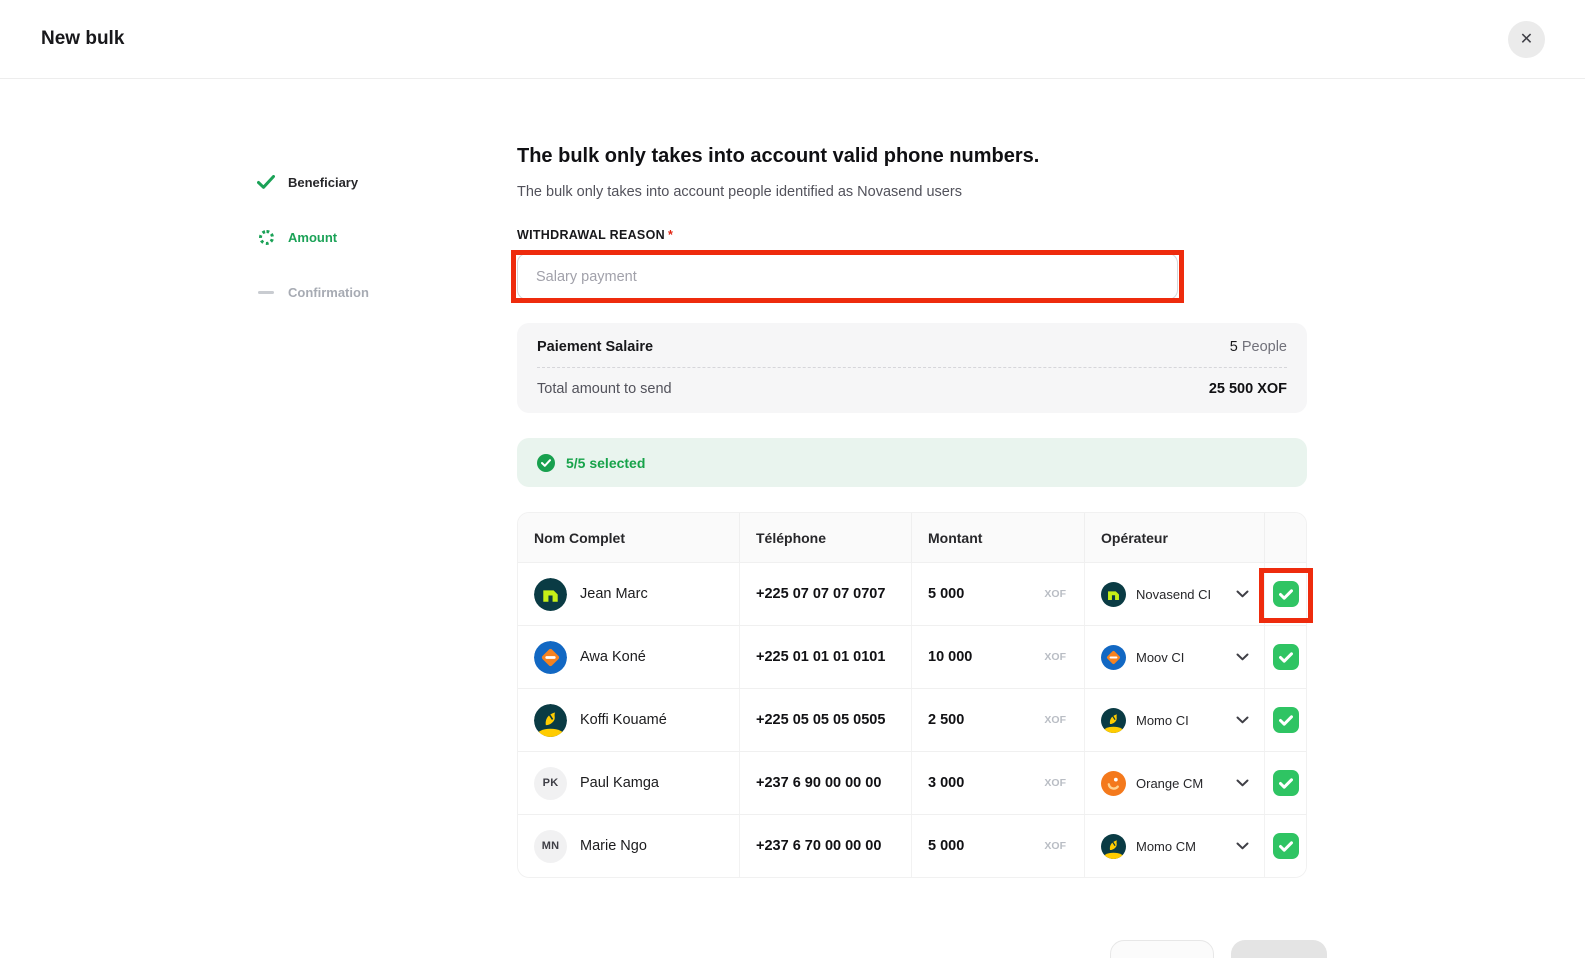 The height and width of the screenshot is (958, 1585). Describe the element at coordinates (323, 182) in the screenshot. I see `stepper-label-beneficiary: Beneficiary` at that location.